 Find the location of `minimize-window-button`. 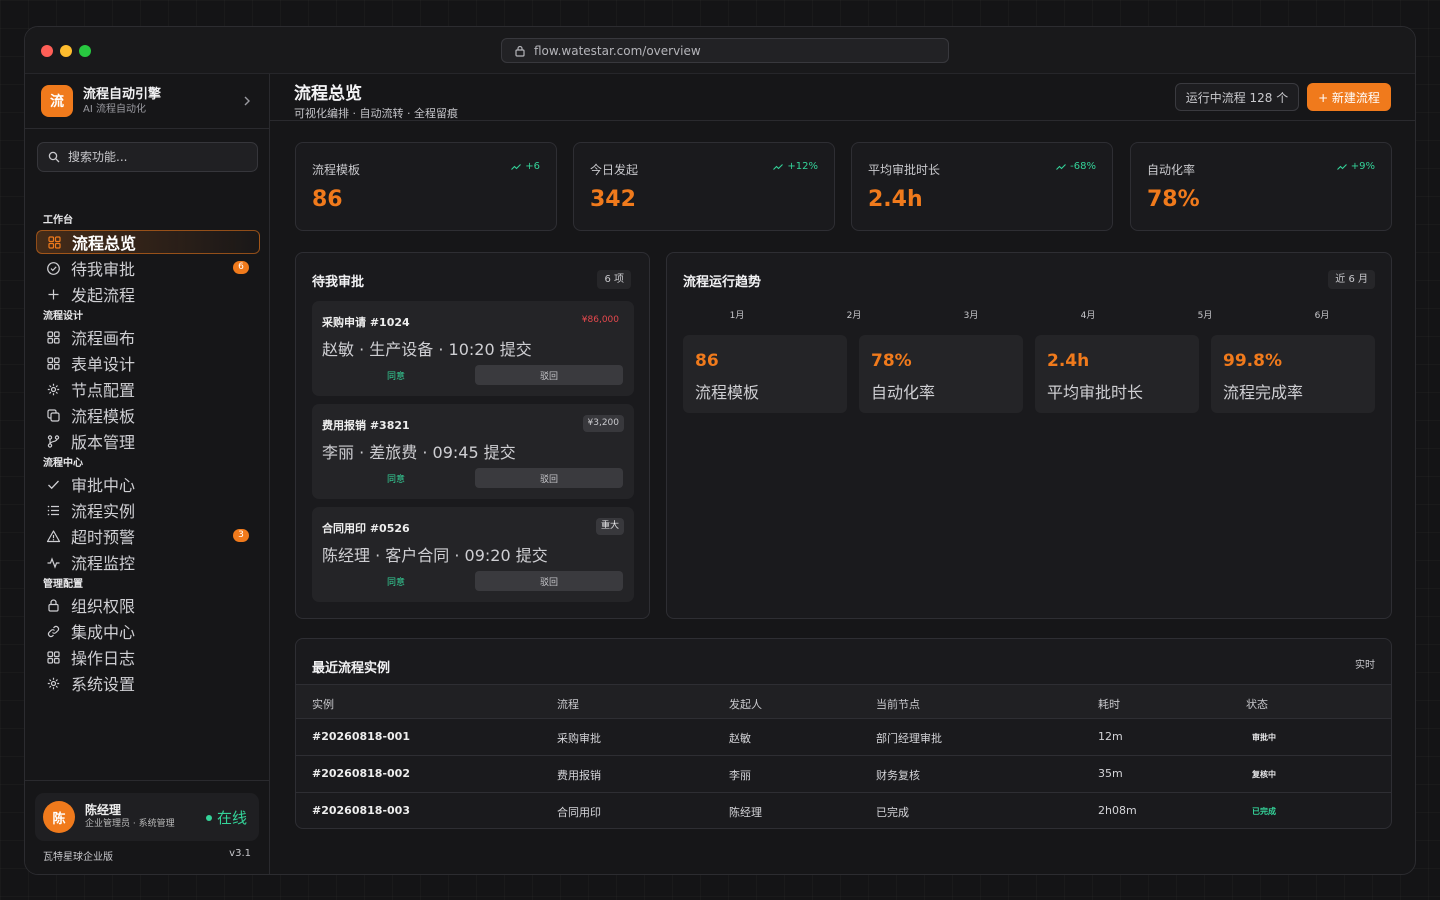

minimize-window-button is located at coordinates (66, 51).